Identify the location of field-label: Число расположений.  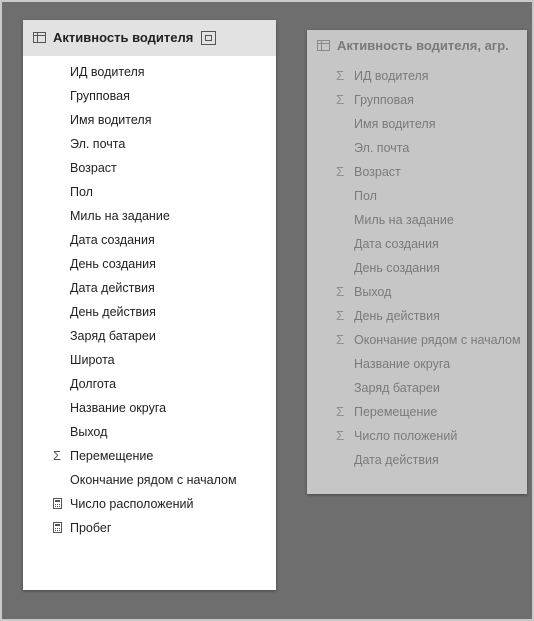
(132, 504).